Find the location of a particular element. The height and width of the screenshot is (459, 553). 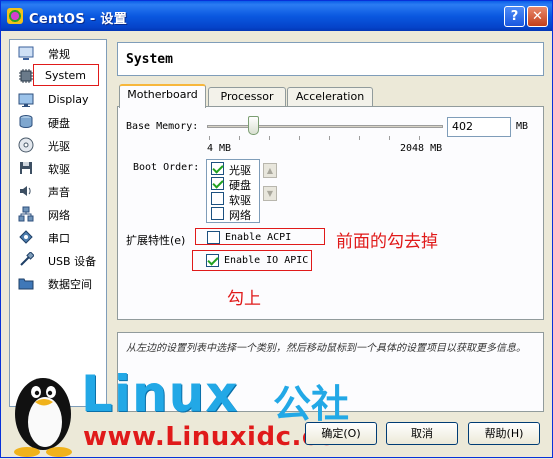

sidebar-item-label: 声音 is located at coordinates (59, 192).